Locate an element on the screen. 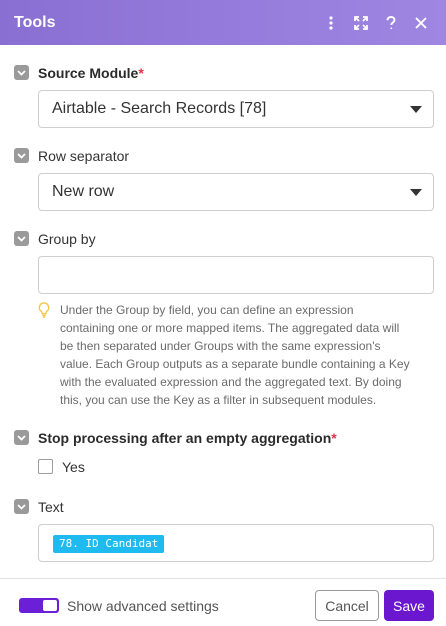 This screenshot has width=446, height=626. help-icon is located at coordinates (391, 23).